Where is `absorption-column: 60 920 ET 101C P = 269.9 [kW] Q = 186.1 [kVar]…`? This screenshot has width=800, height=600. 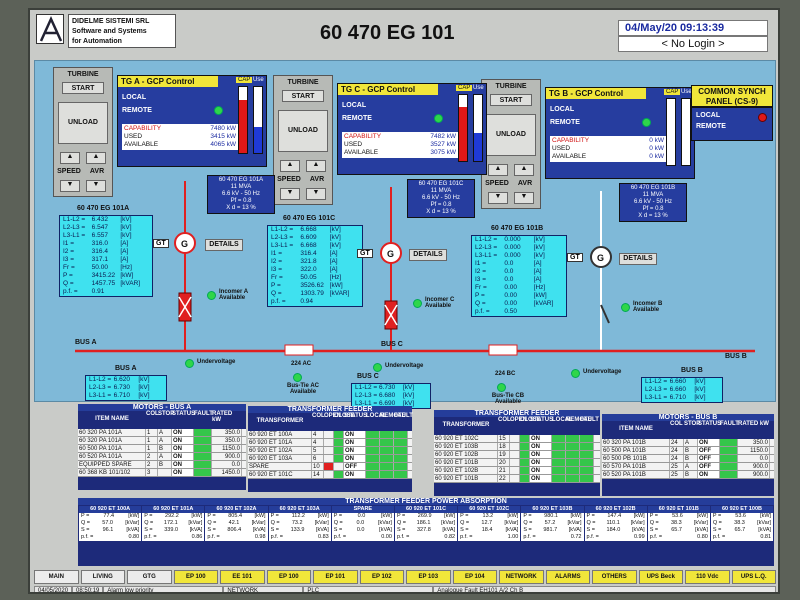 absorption-column: 60 920 ET 101C P = 269.9 [kW] Q = 186.1 [kVar]… is located at coordinates (426, 523).